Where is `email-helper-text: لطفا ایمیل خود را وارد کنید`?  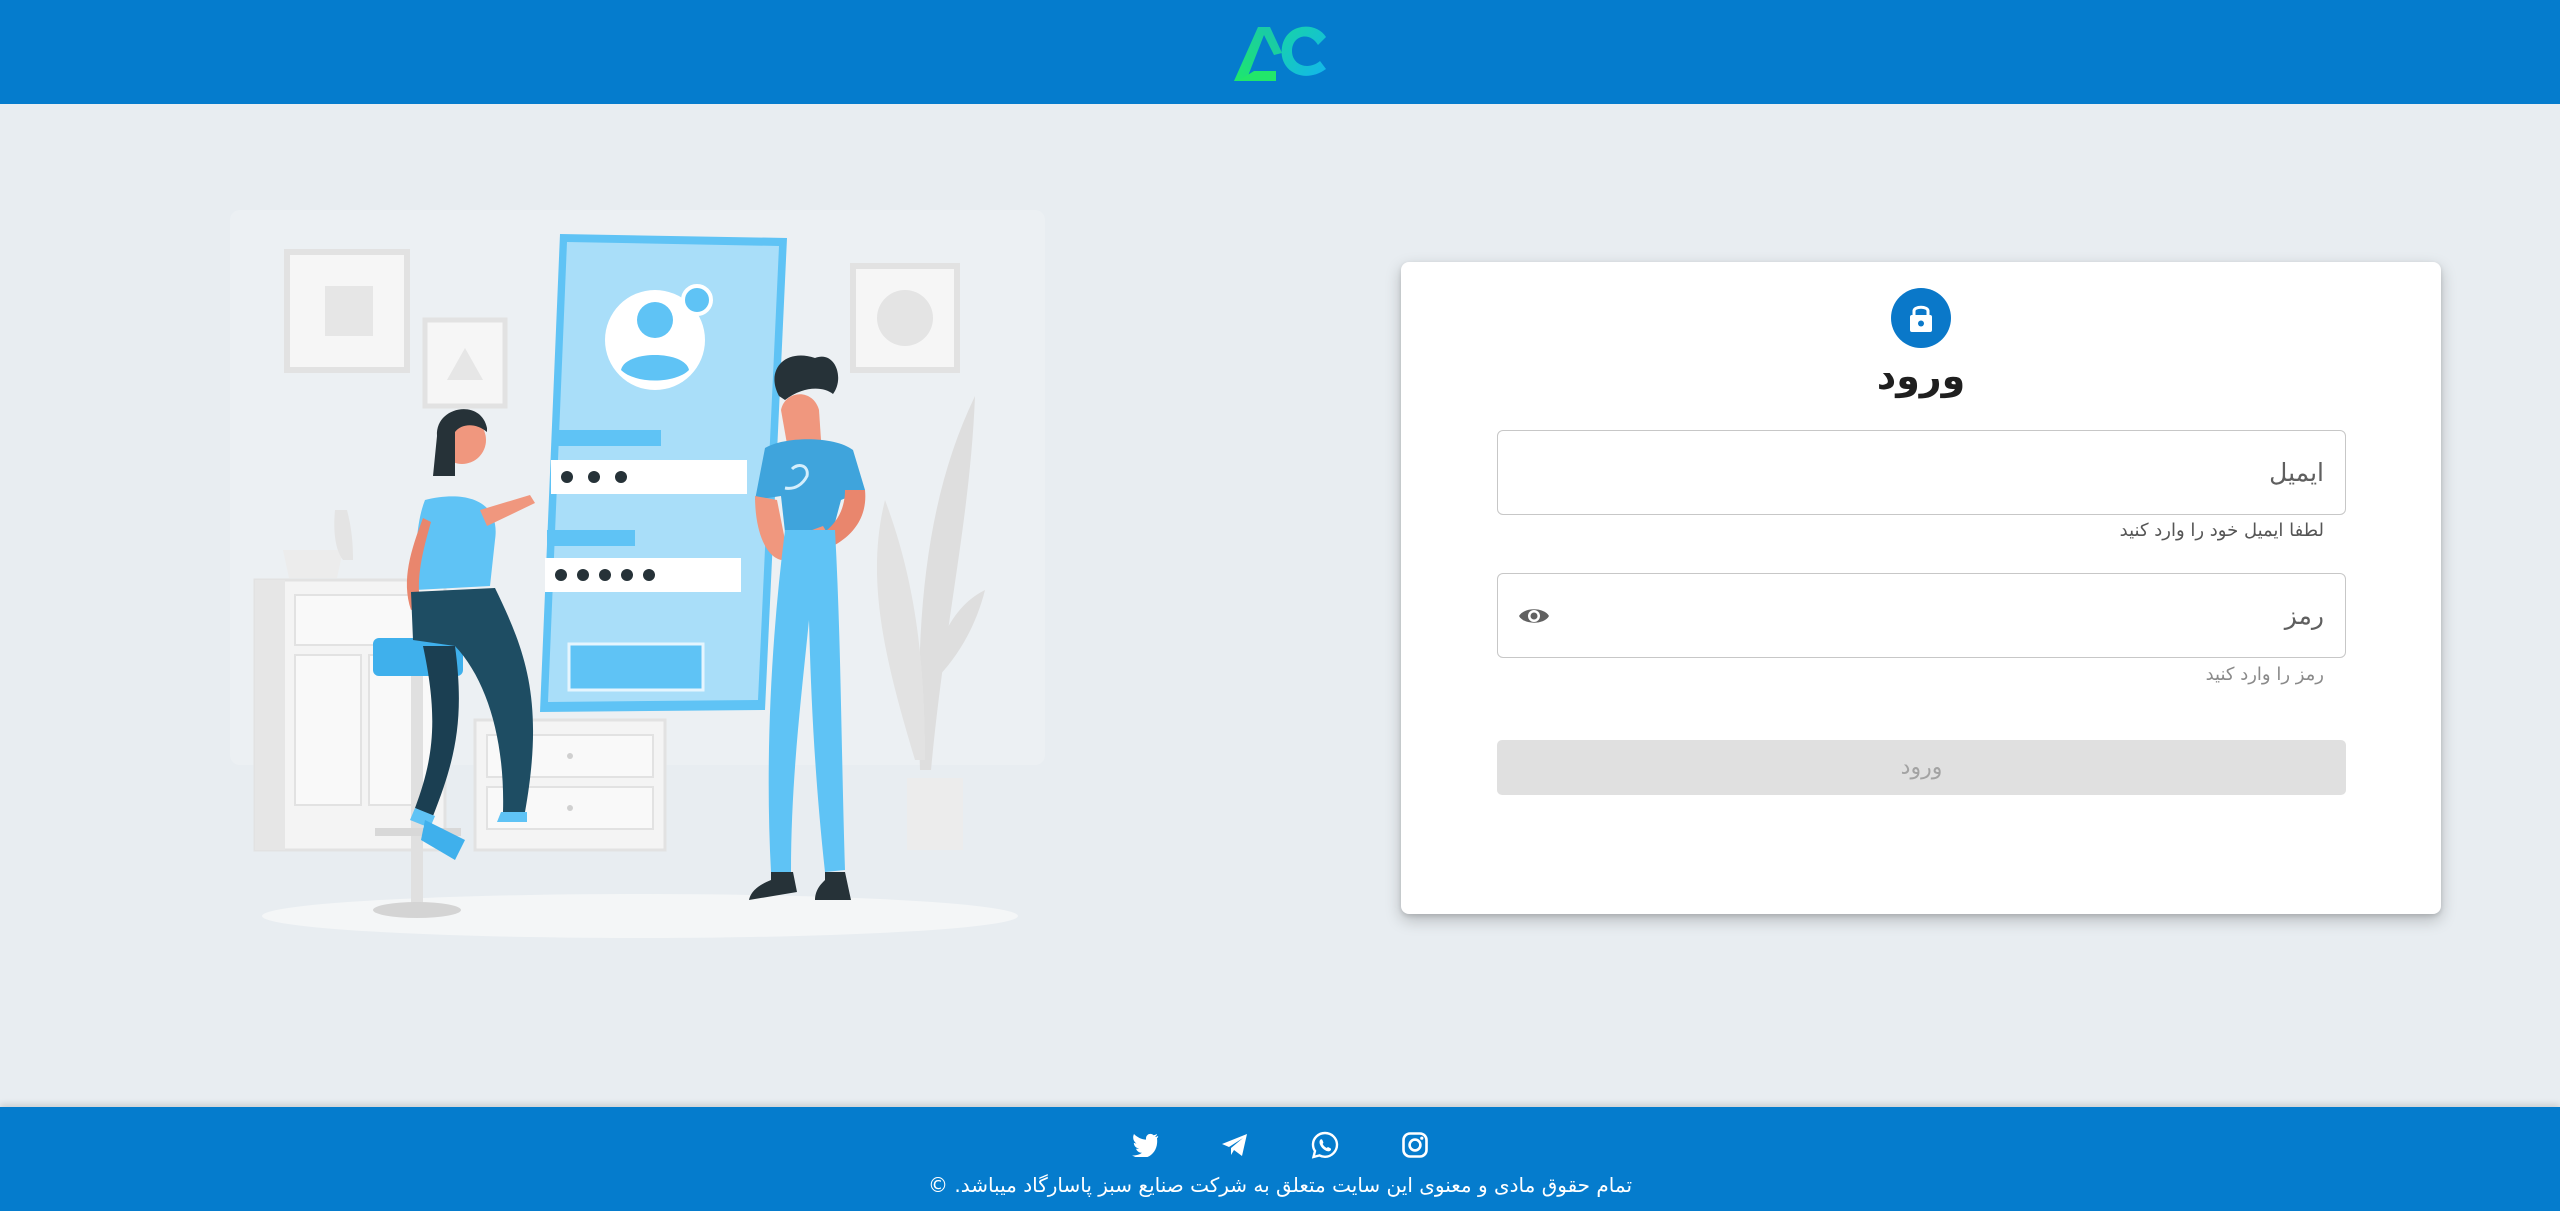
email-helper-text: لطفا ایمیل خود را وارد کنید is located at coordinates (2221, 530).